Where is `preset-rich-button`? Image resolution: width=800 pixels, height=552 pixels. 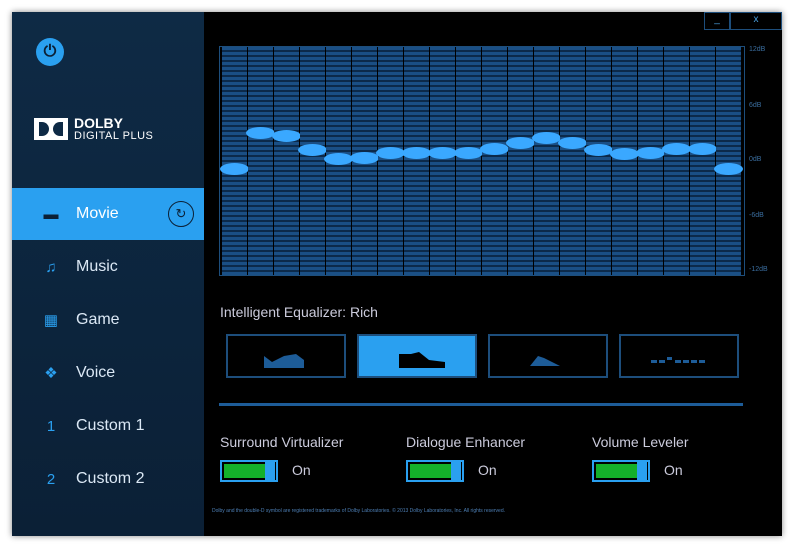
preset-rich-button is located at coordinates (417, 356).